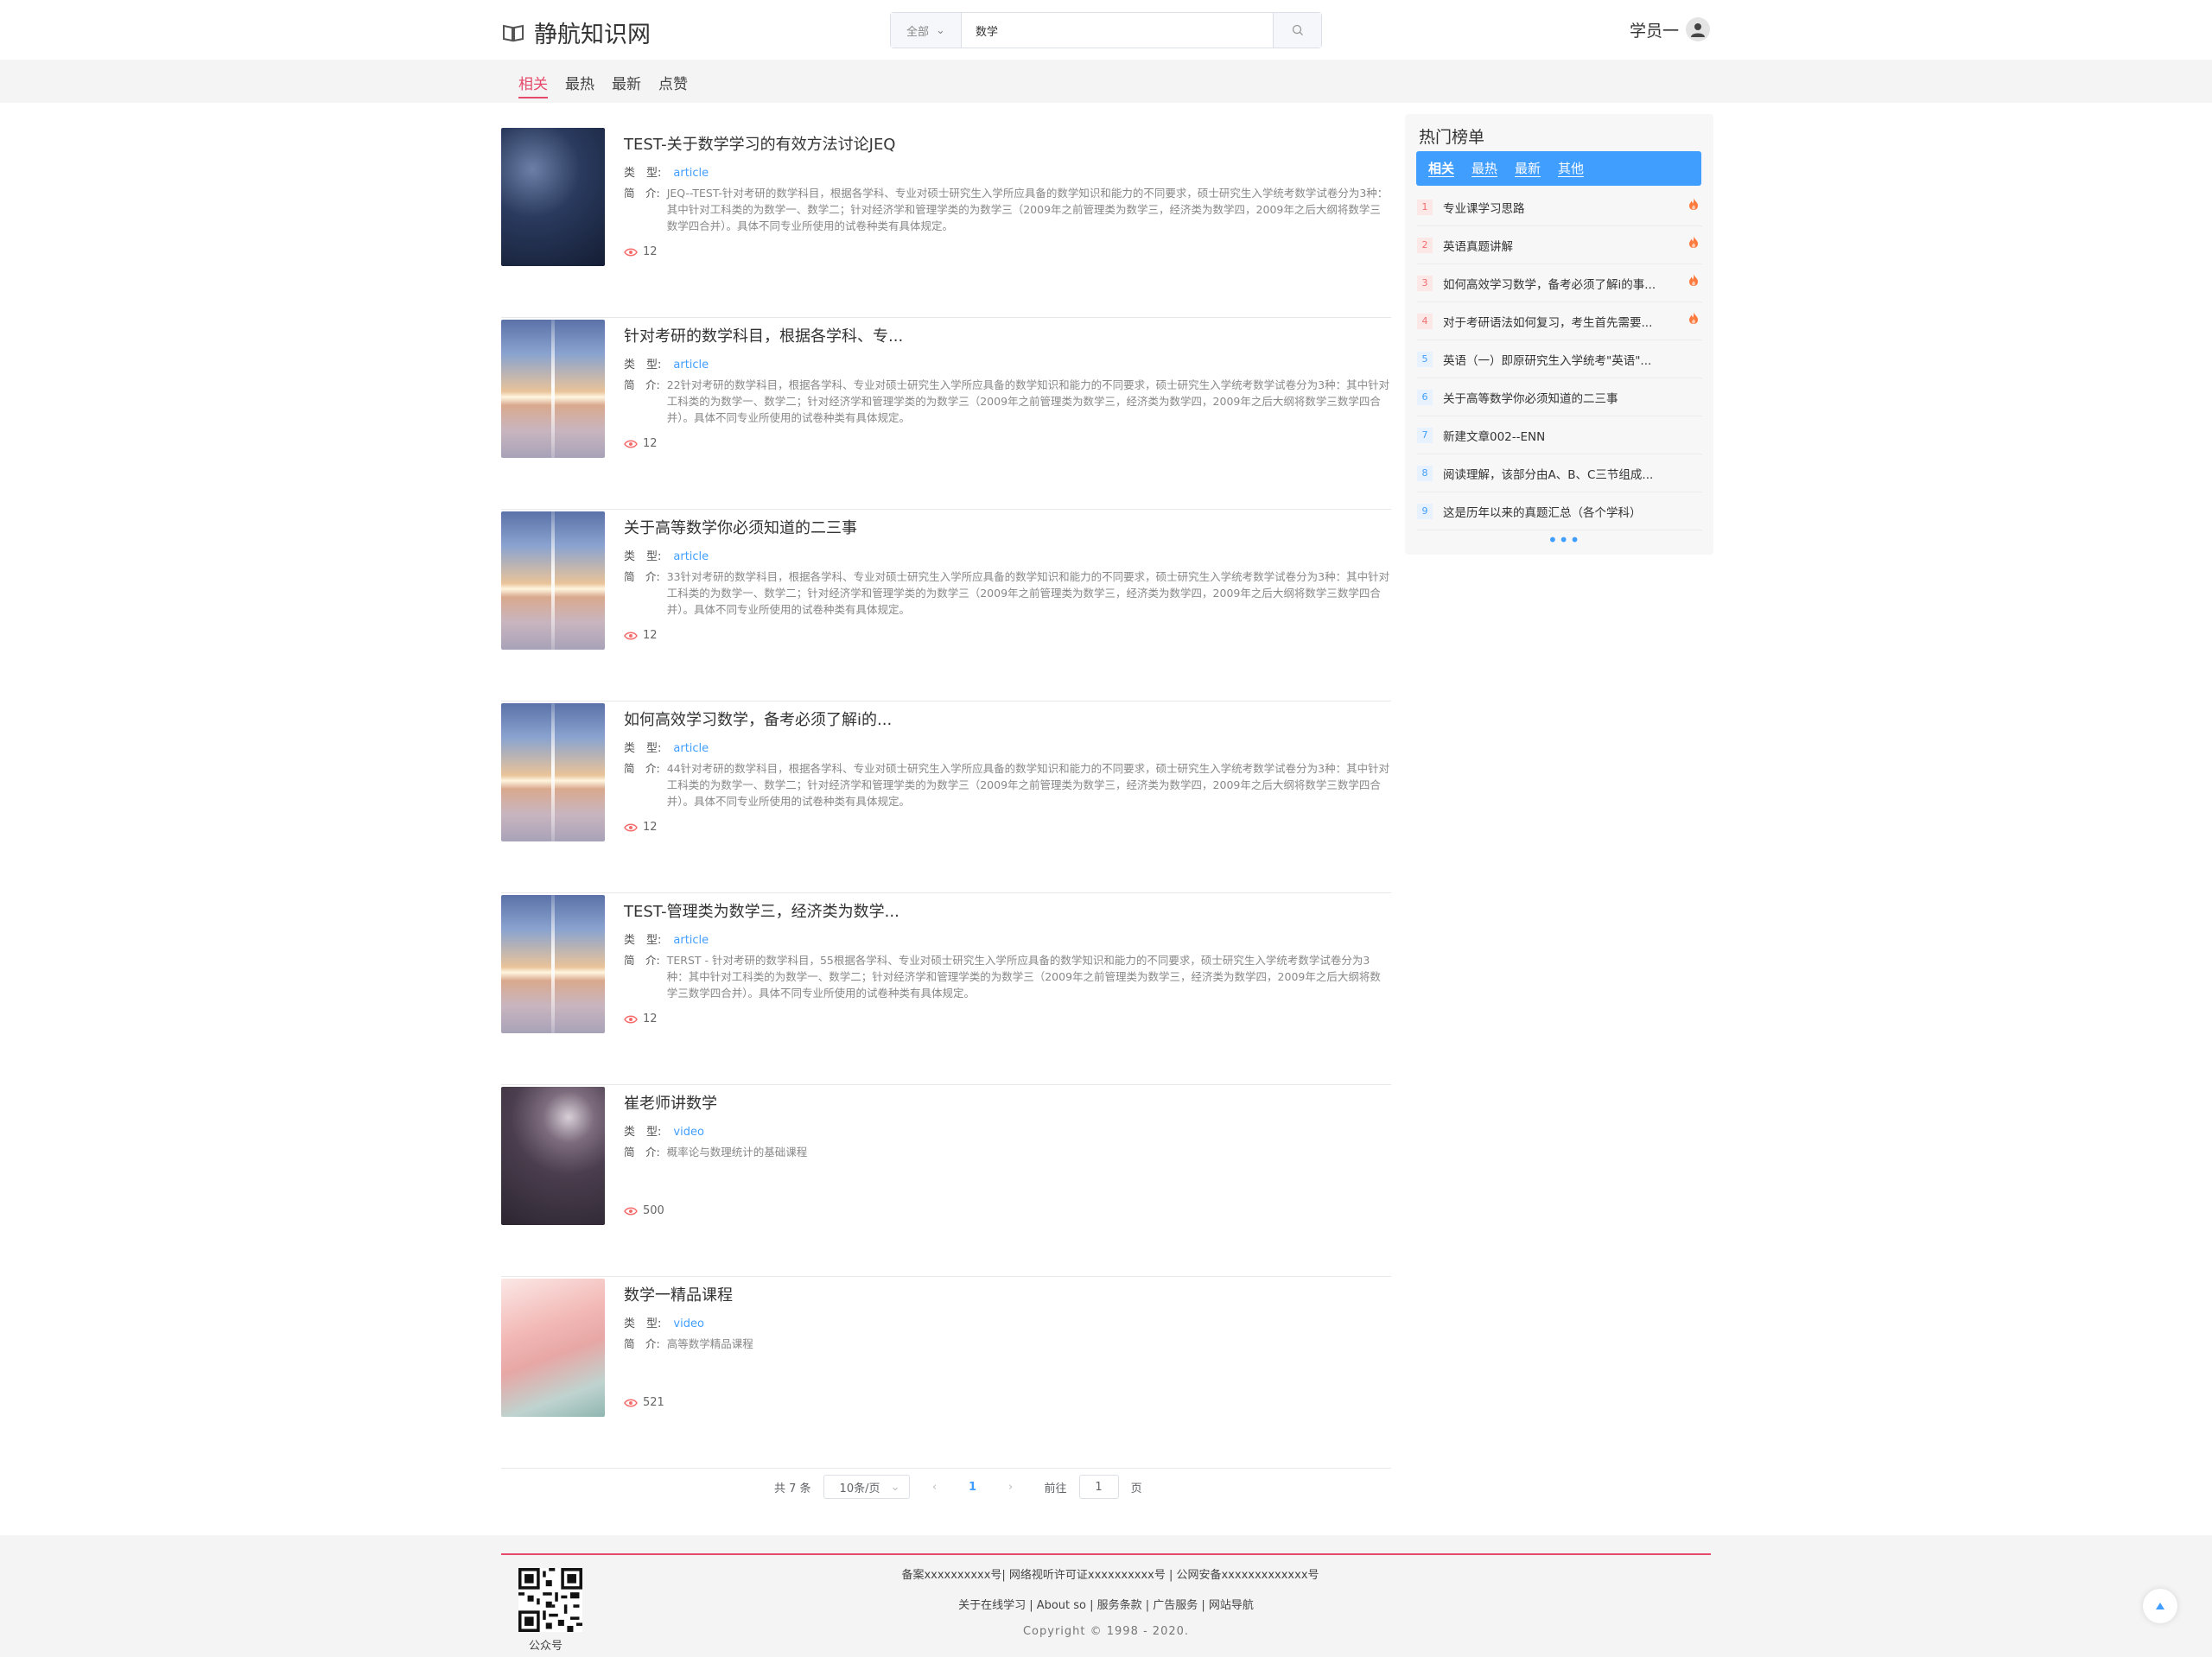  I want to click on site-logo: 静航知识网, so click(576, 32).